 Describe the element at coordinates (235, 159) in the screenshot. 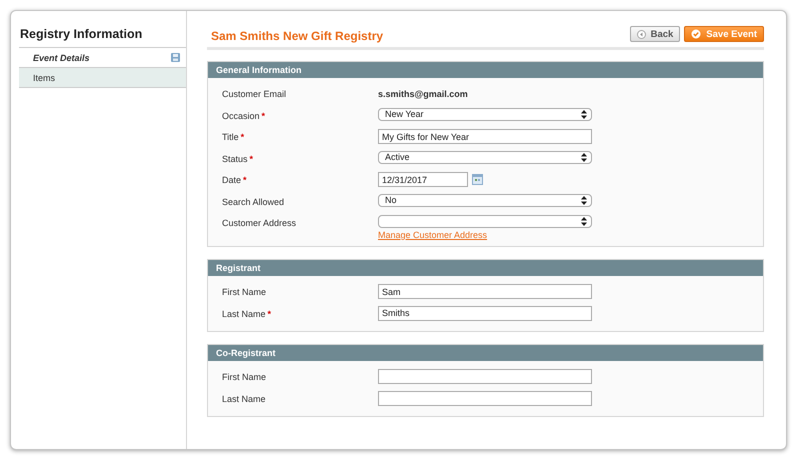

I see `field-label: Status` at that location.